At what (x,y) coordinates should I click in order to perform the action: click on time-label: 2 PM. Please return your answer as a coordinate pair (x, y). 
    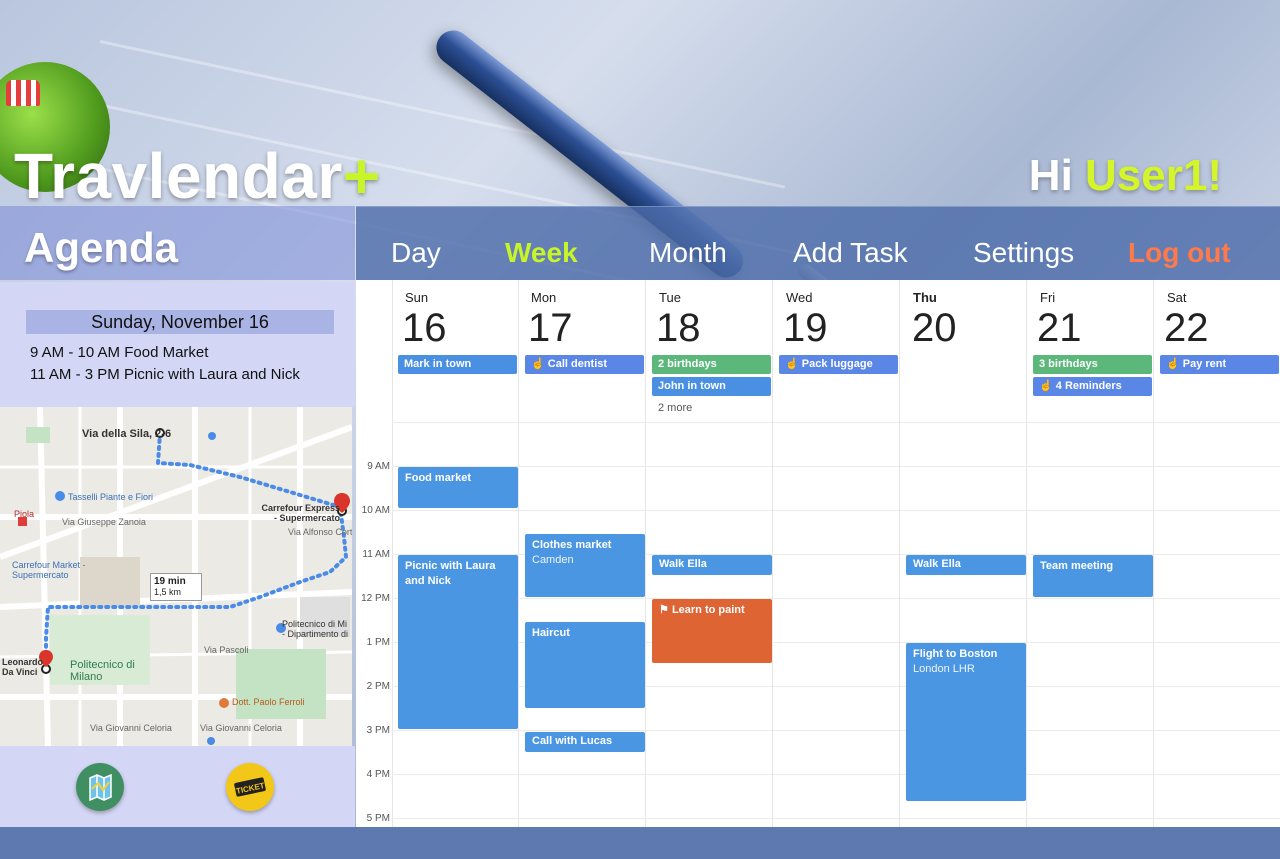
    Looking at the image, I should click on (378, 686).